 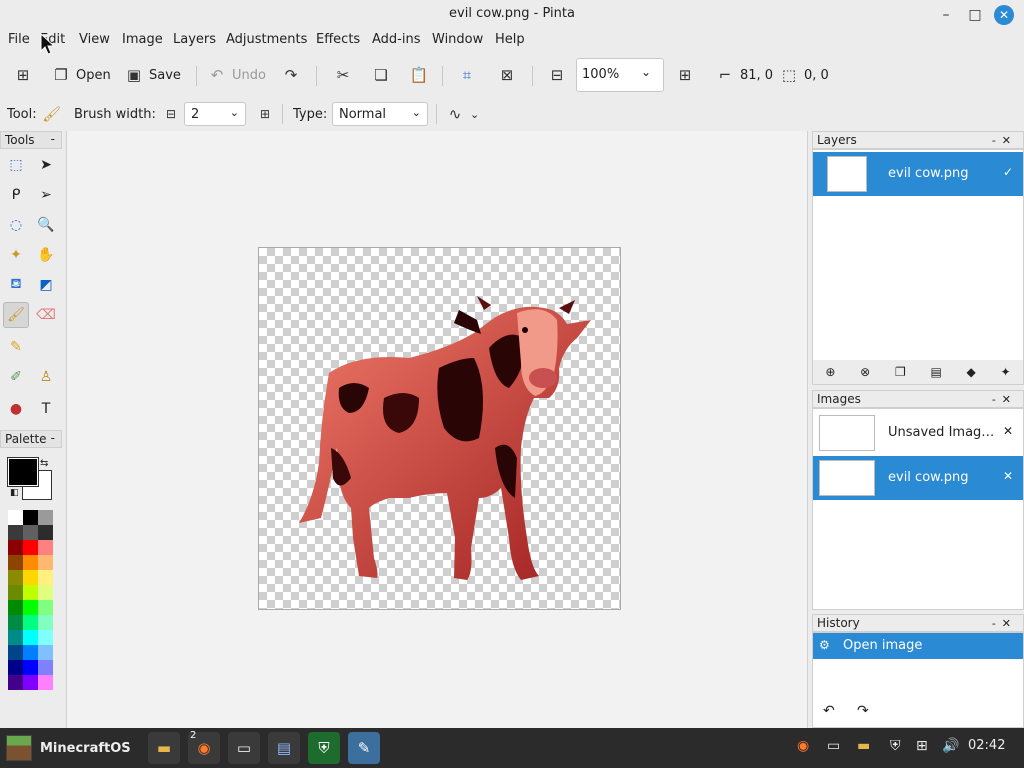 What do you see at coordinates (918, 478) in the screenshot?
I see `image-row: evil cow.png ✕` at bounding box center [918, 478].